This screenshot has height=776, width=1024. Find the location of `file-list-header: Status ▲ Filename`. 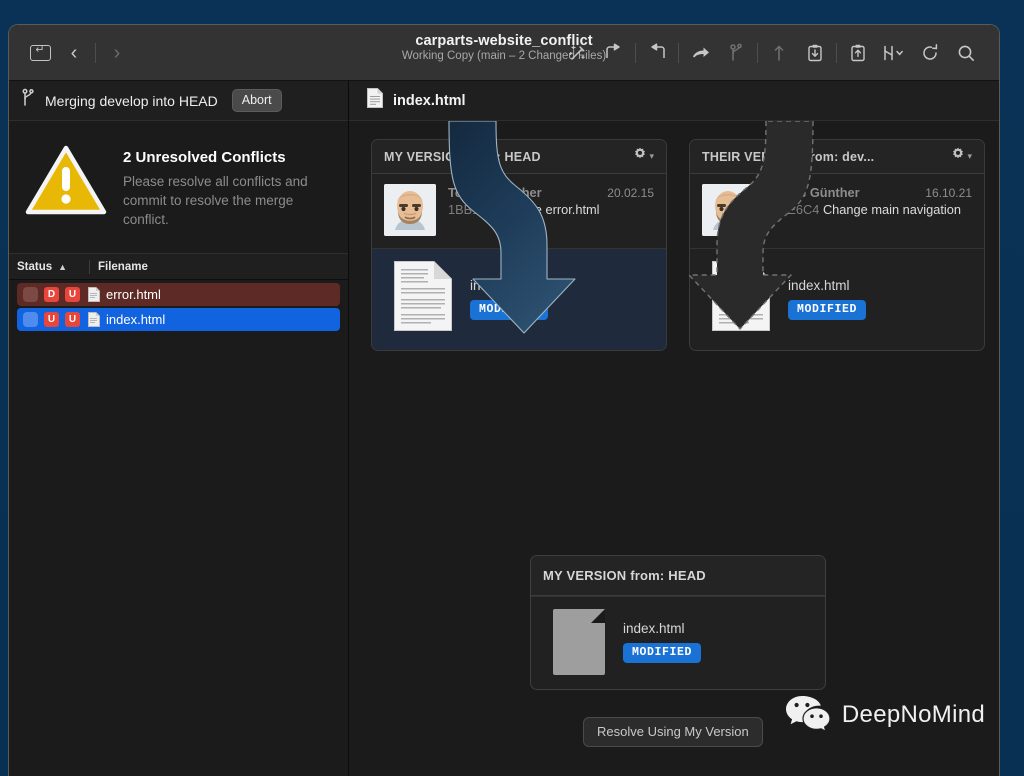

file-list-header: Status ▲ Filename is located at coordinates (178, 267).